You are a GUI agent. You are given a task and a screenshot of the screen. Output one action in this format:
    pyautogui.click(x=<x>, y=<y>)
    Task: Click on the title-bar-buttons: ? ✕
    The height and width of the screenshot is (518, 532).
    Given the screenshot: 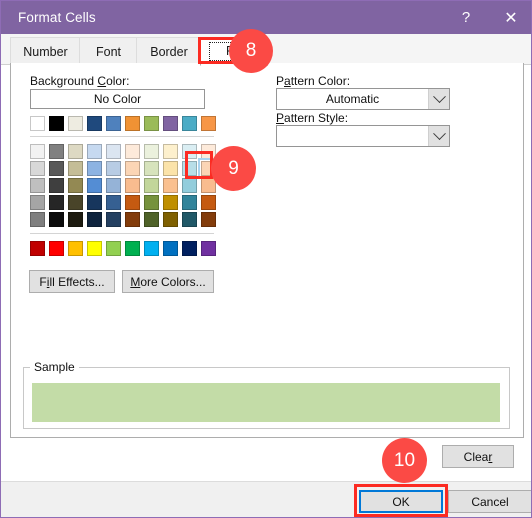 What is the action you would take?
    pyautogui.click(x=487, y=17)
    